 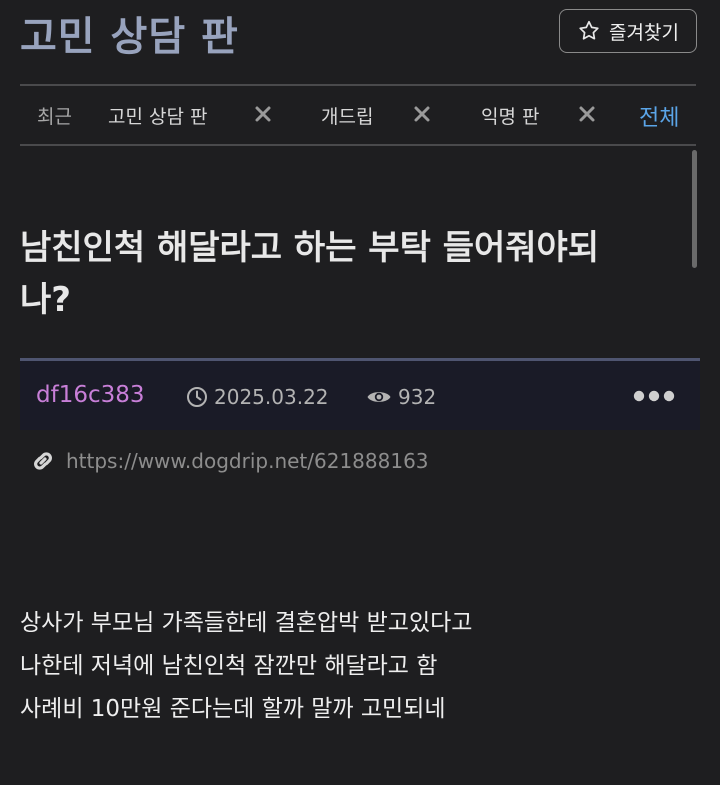 I want to click on favorite-label: 즐겨찾기, so click(x=644, y=32).